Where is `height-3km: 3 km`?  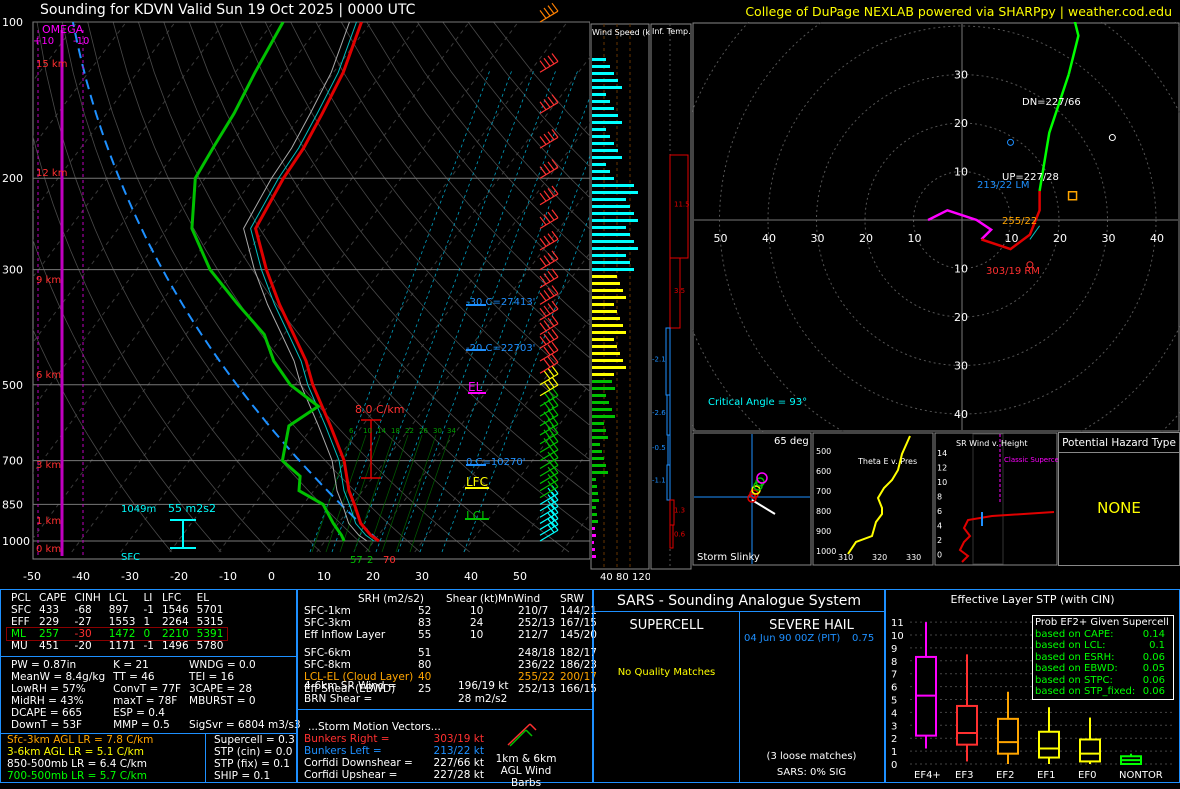 height-3km: 3 km is located at coordinates (48, 465).